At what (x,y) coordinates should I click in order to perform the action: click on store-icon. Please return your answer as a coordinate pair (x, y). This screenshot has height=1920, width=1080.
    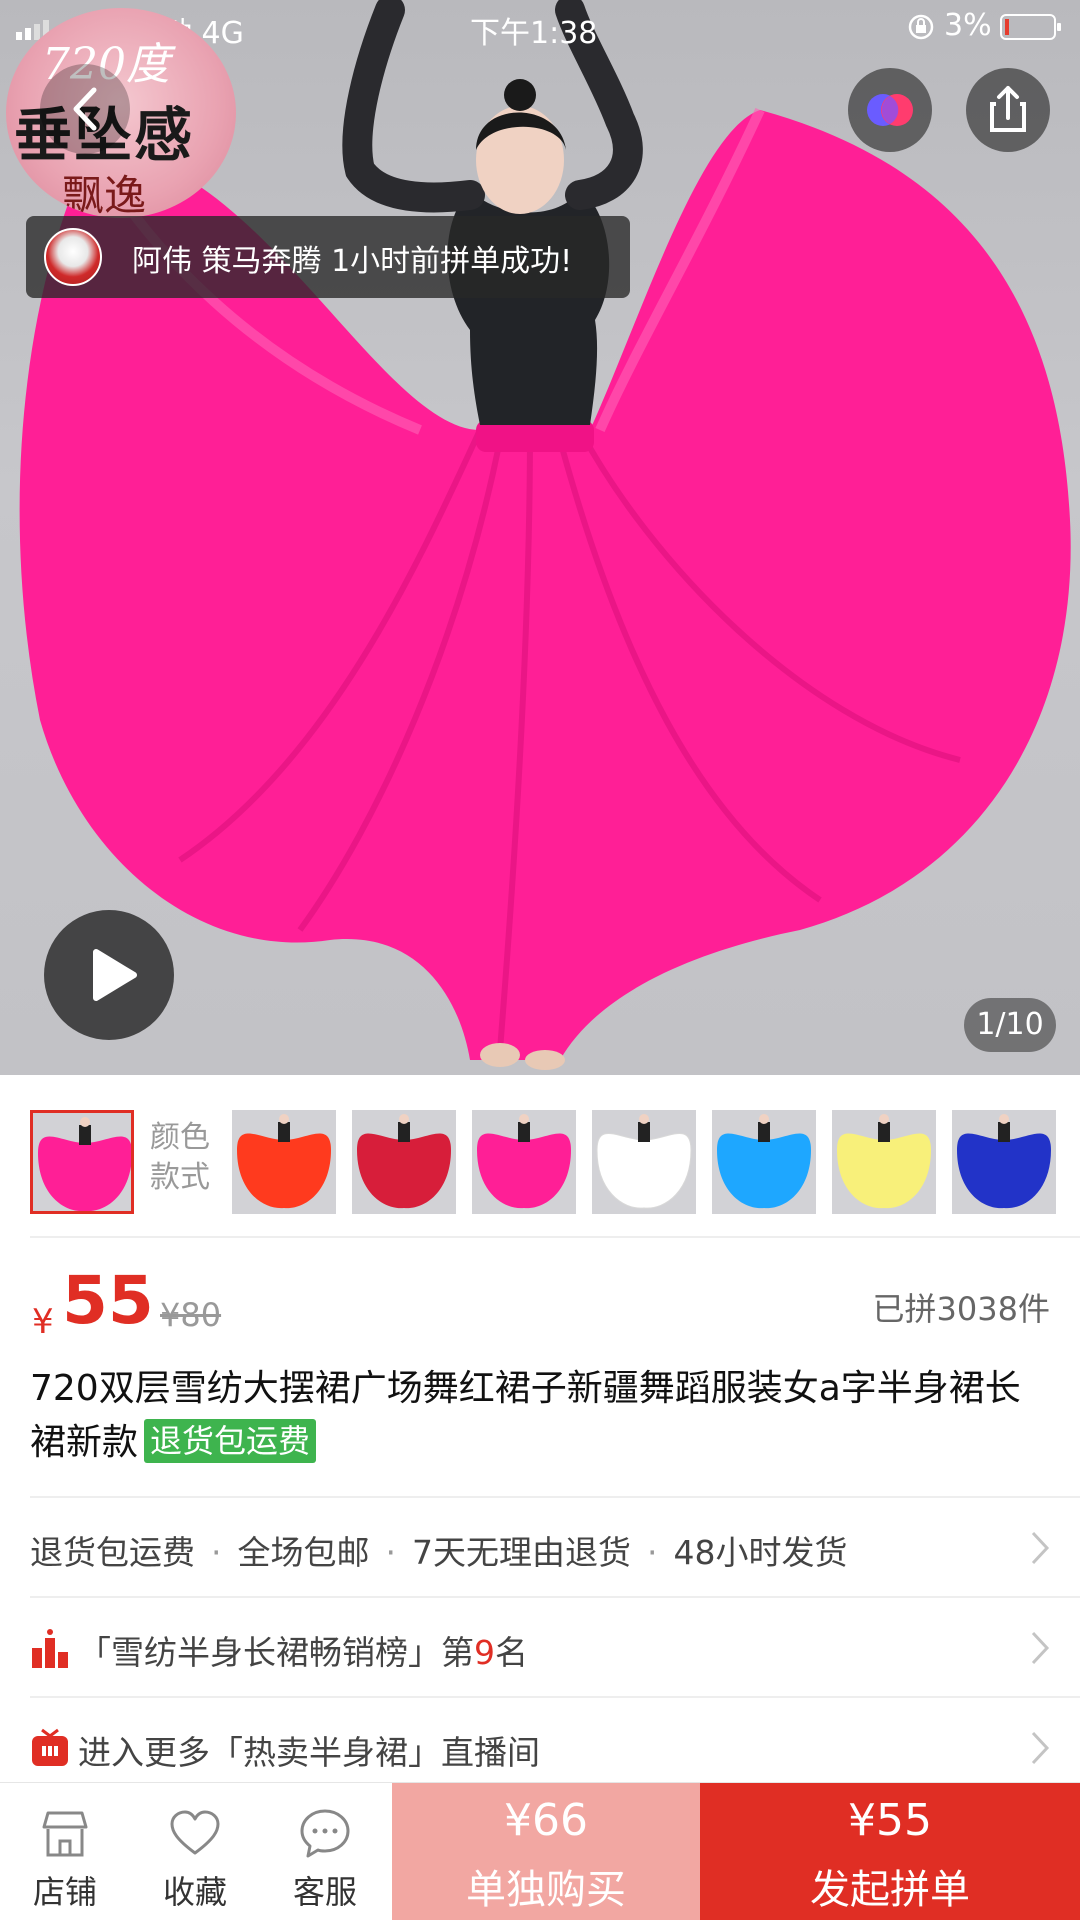
    Looking at the image, I should click on (65, 1834).